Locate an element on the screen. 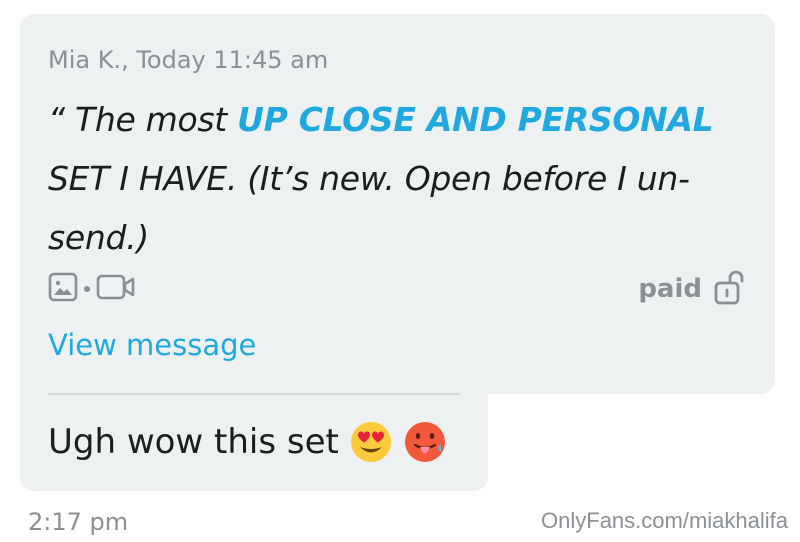 This screenshot has height=542, width=800. reply-text: Ugh wow this set is located at coordinates (193, 442).